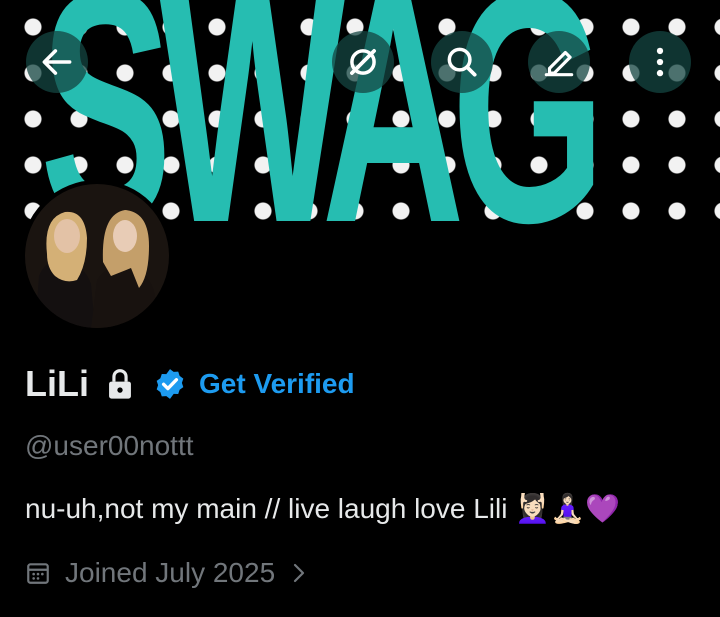 This screenshot has height=617, width=720. What do you see at coordinates (120, 384) in the screenshot?
I see `lock-icon` at bounding box center [120, 384].